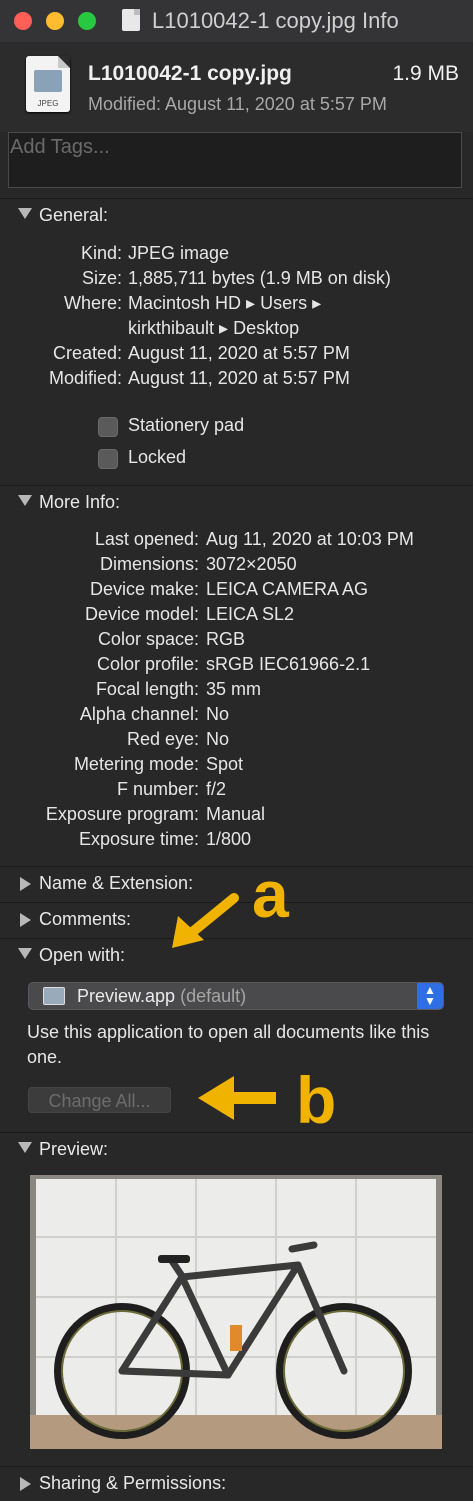  Describe the element at coordinates (82, 955) in the screenshot. I see `section-label: Open with:` at that location.